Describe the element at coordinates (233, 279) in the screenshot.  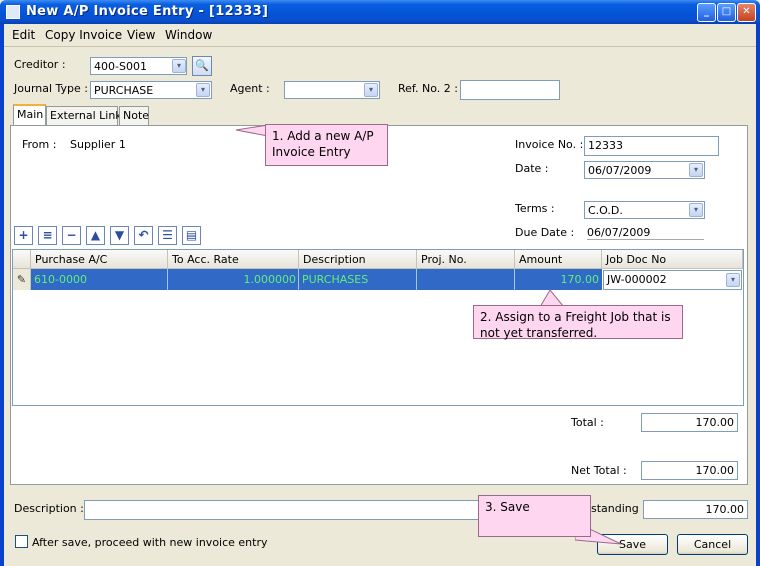
I see `cell-to-acc-rate: 1.000000` at that location.